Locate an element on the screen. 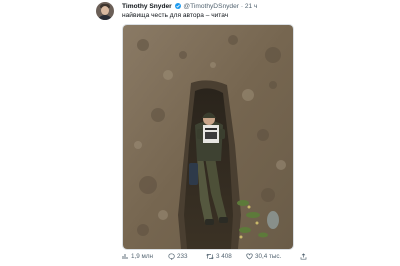  author-name: Timothy Snyder is located at coordinates (147, 6).